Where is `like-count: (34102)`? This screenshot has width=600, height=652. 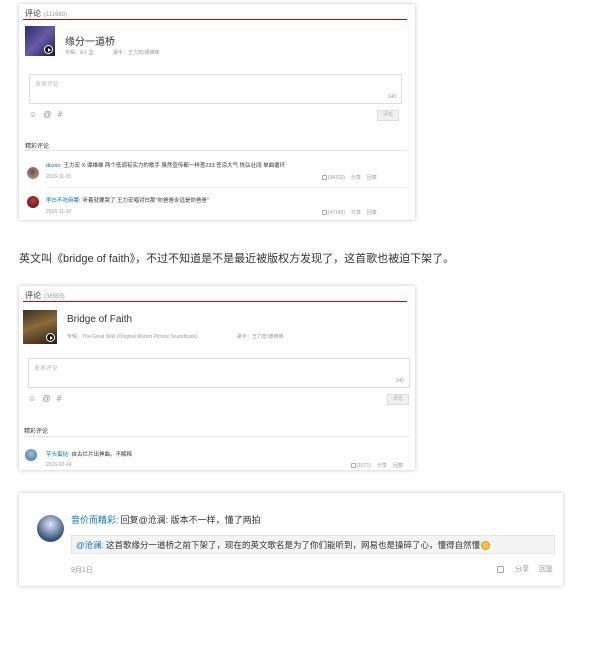 like-count: (34102) is located at coordinates (336, 178).